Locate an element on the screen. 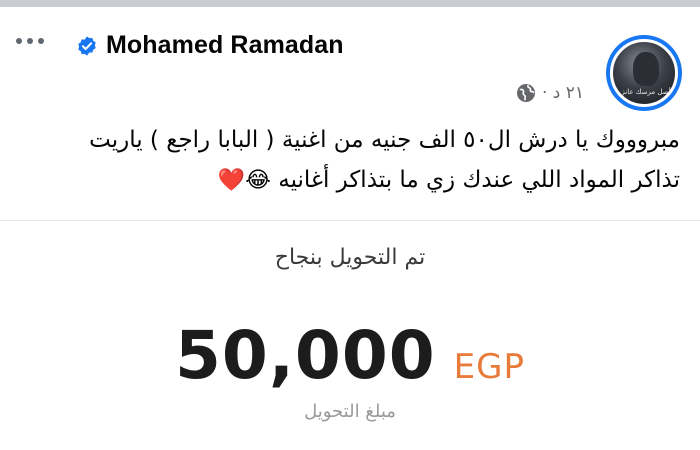  emoji-laugh-heart: 😂❤️ is located at coordinates (244, 180).